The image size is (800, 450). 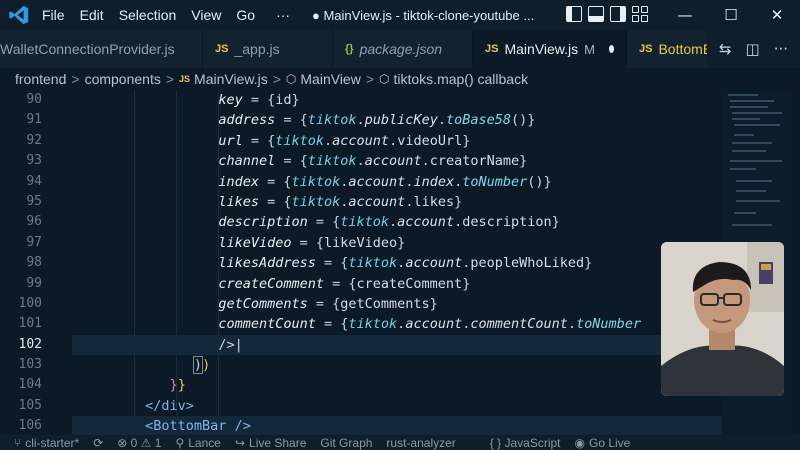 I want to click on tab-label: _app.js, so click(x=257, y=49).